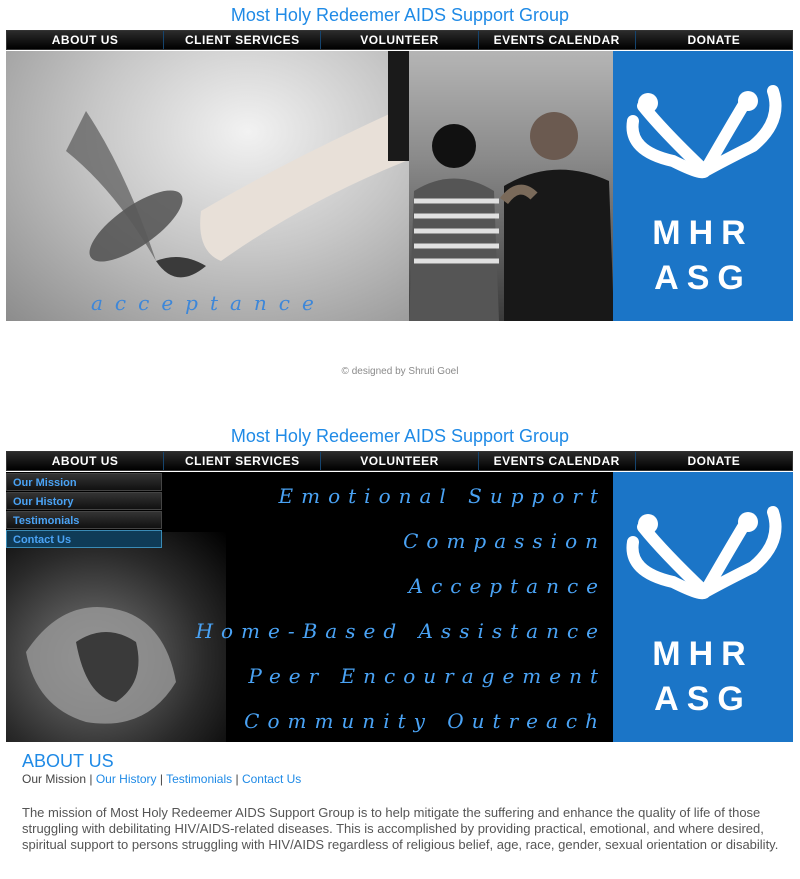 The image size is (800, 879). What do you see at coordinates (84, 539) in the screenshot?
I see `submenu-contact-us: Contact Us` at bounding box center [84, 539].